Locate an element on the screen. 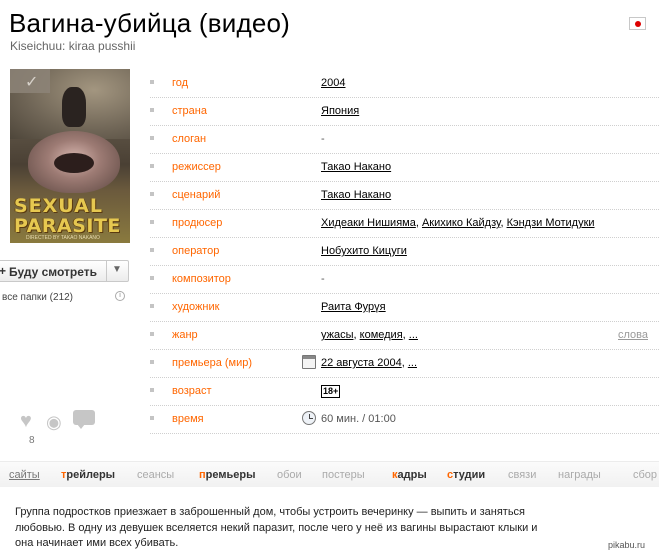  info-value: Такао Накано is located at coordinates (356, 195).